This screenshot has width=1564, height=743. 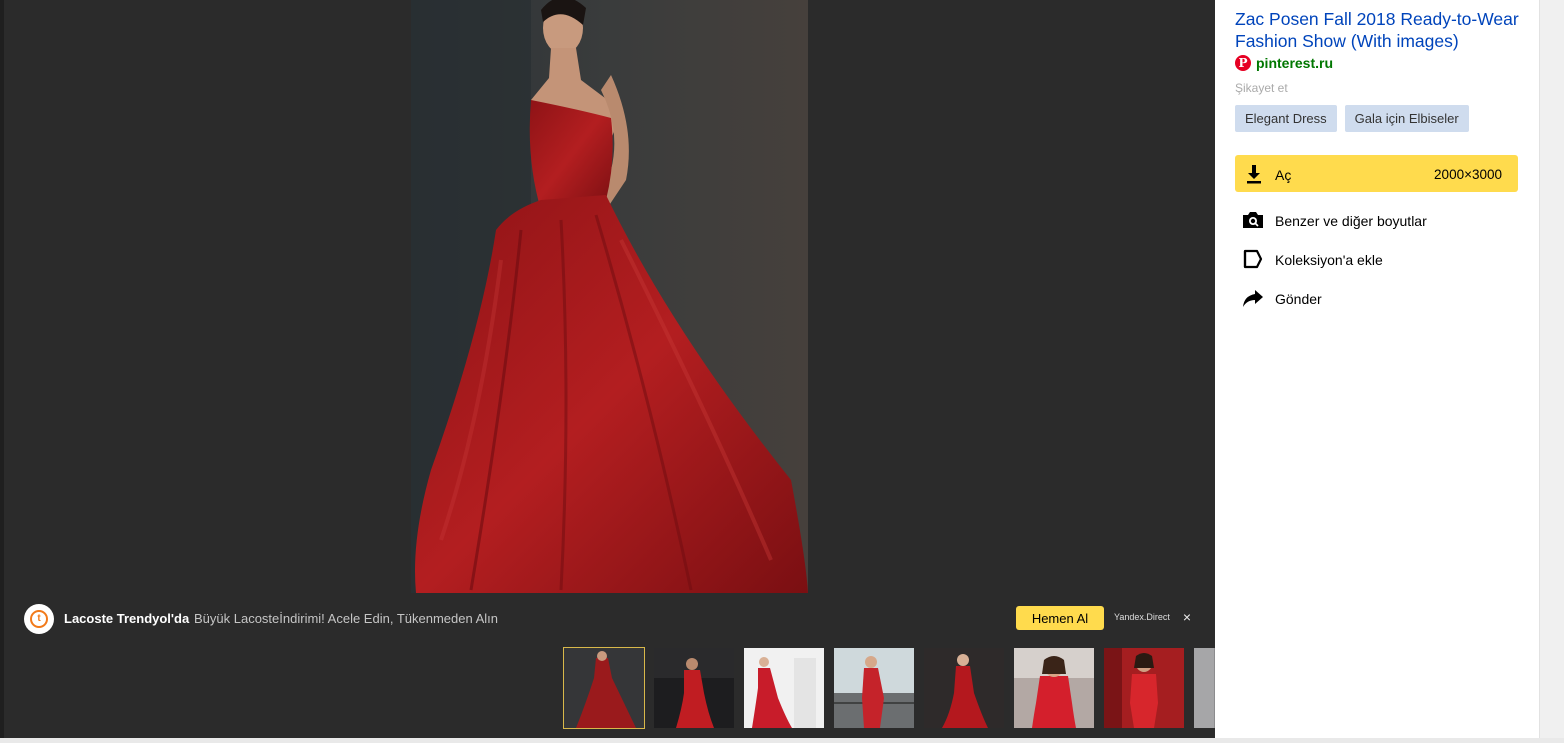 What do you see at coordinates (1060, 618) in the screenshot?
I see `ad-cta-button: Hemen Al` at bounding box center [1060, 618].